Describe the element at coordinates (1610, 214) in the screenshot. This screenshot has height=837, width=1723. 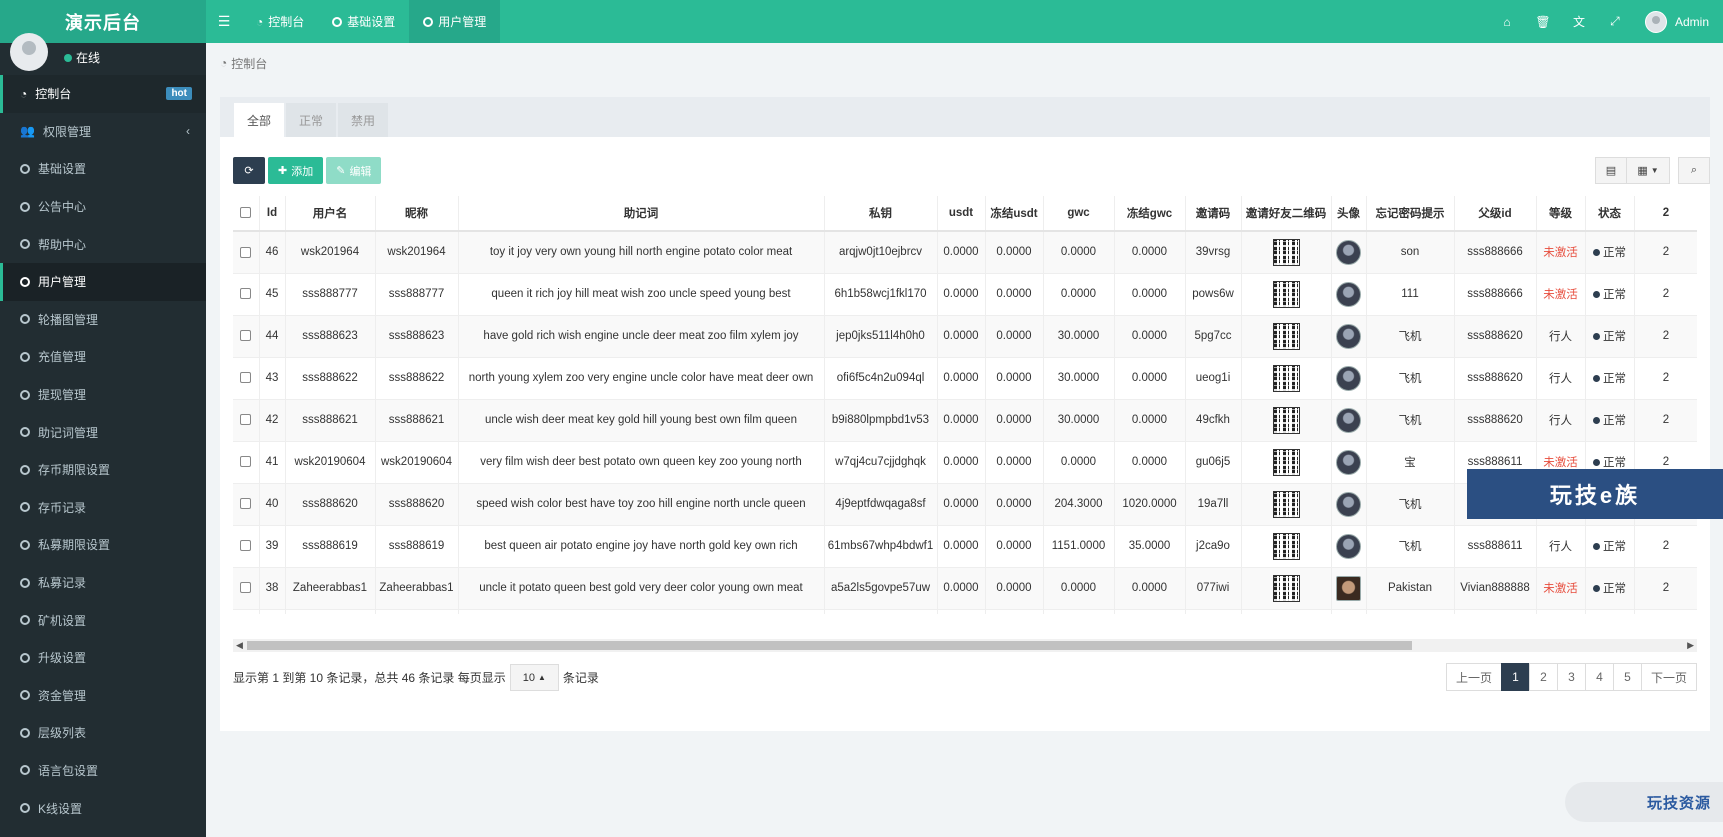
I see `col-status: 状态` at that location.